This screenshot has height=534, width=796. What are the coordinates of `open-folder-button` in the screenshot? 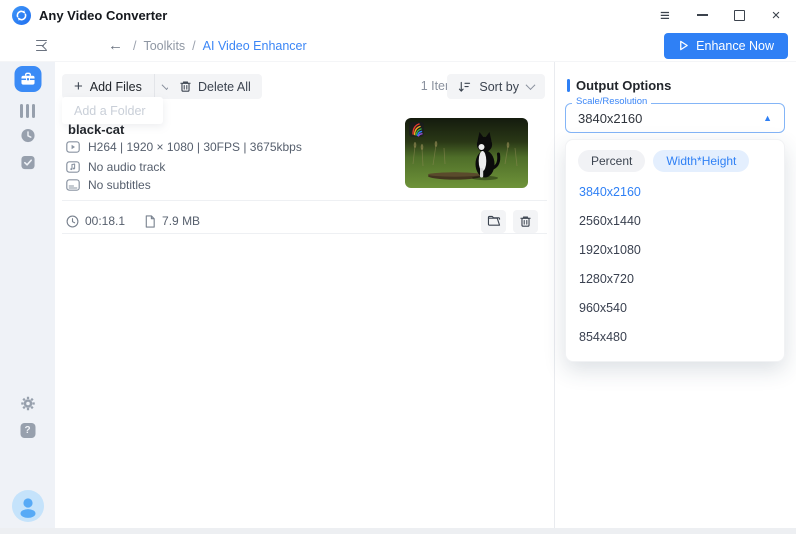 It's located at (493, 221).